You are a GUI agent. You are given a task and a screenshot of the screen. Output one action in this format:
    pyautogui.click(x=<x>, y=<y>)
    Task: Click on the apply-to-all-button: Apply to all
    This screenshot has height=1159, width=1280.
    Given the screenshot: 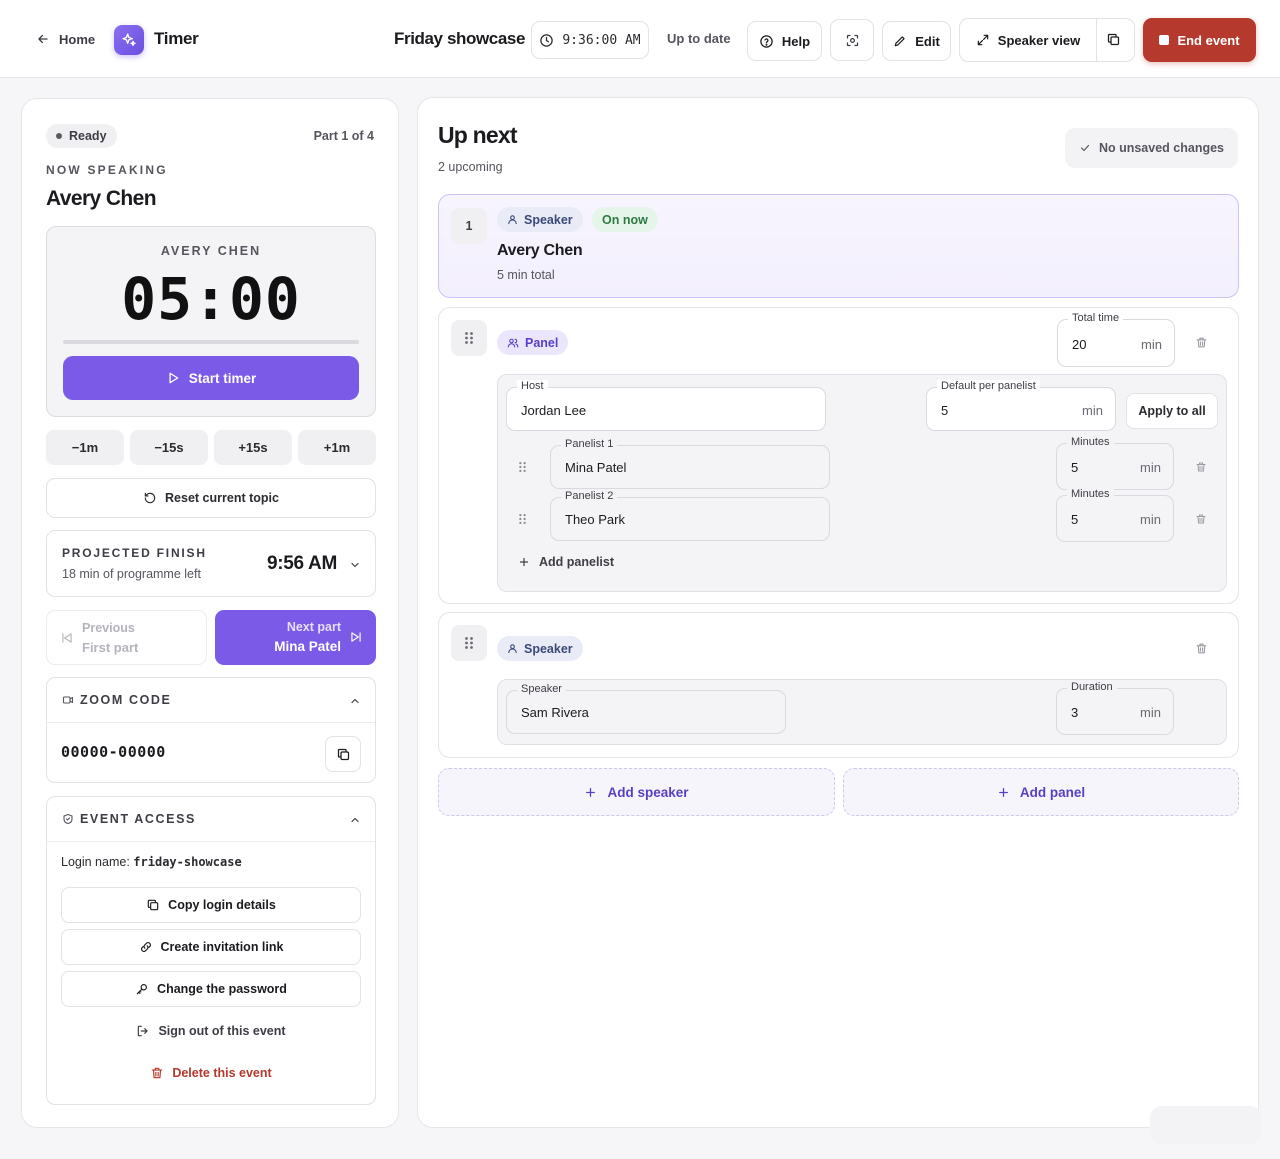 What is the action you would take?
    pyautogui.click(x=1172, y=411)
    